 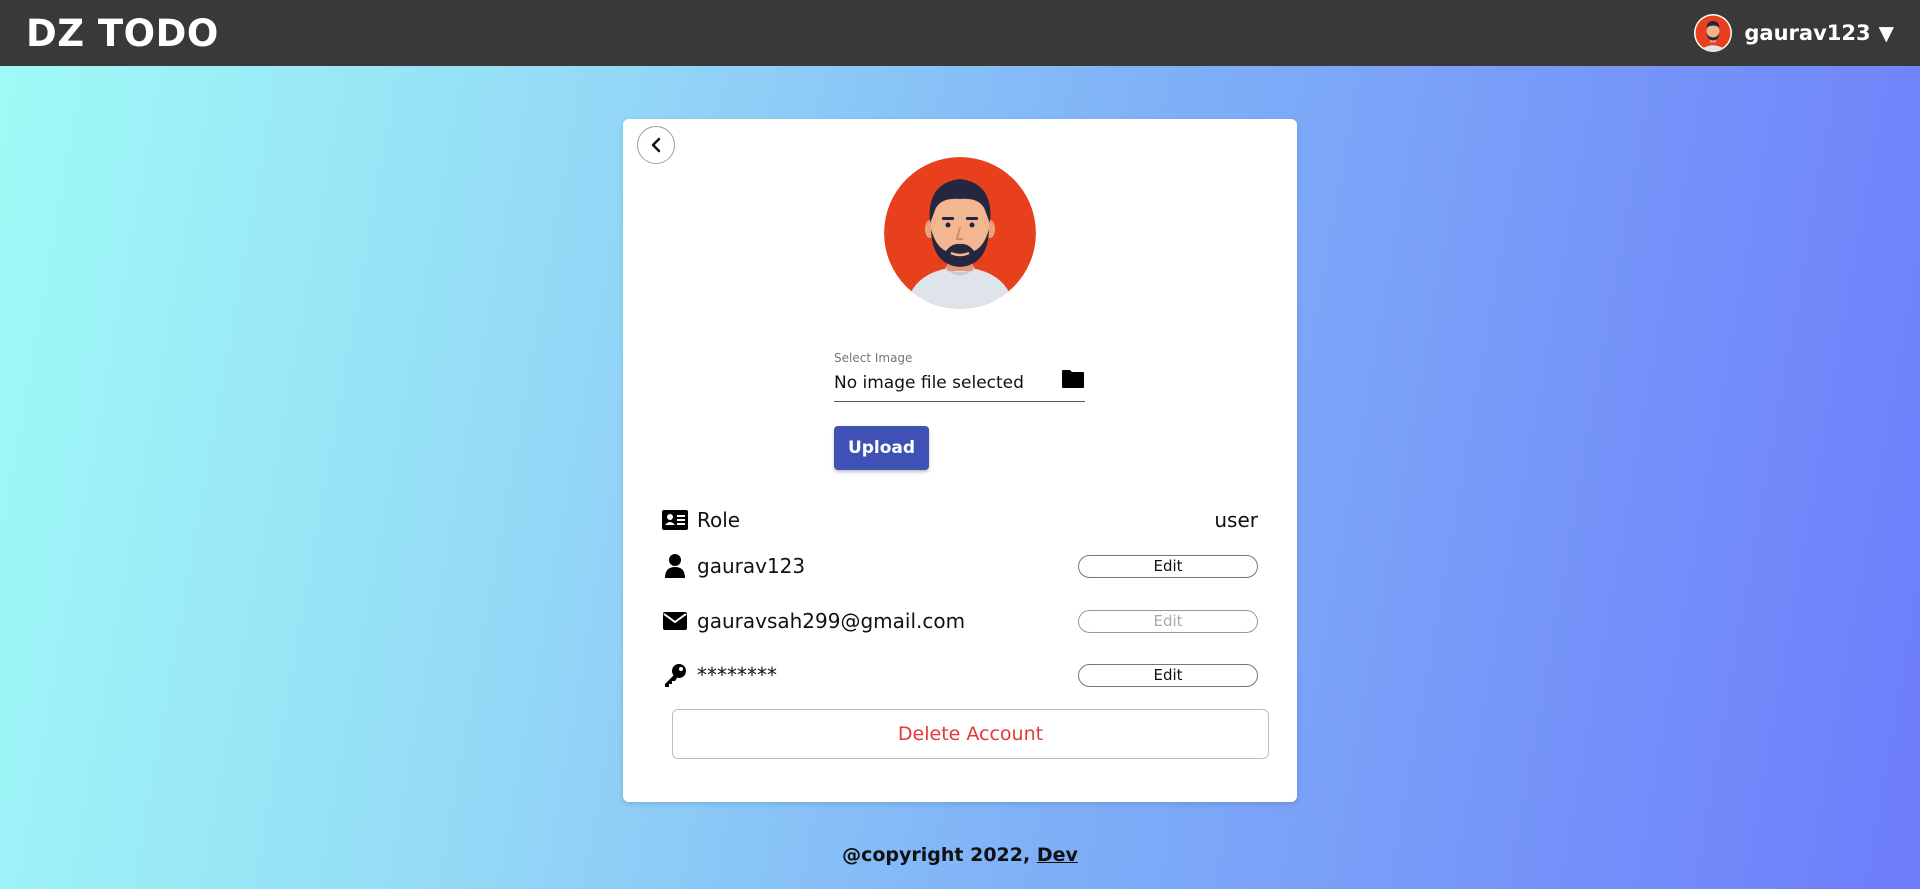 What do you see at coordinates (675, 566) in the screenshot?
I see `user-icon` at bounding box center [675, 566].